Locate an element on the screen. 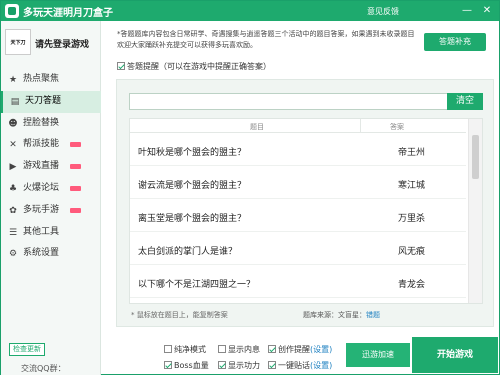 This screenshot has width=500, height=375. option-quick-chat: 一键贴话(设置) is located at coordinates (300, 365).